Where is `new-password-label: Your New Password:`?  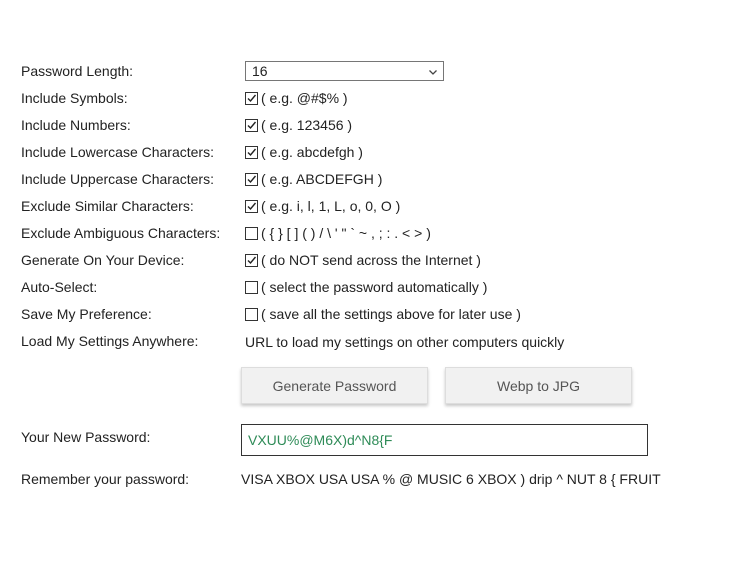
new-password-label: Your New Password: is located at coordinates (86, 437).